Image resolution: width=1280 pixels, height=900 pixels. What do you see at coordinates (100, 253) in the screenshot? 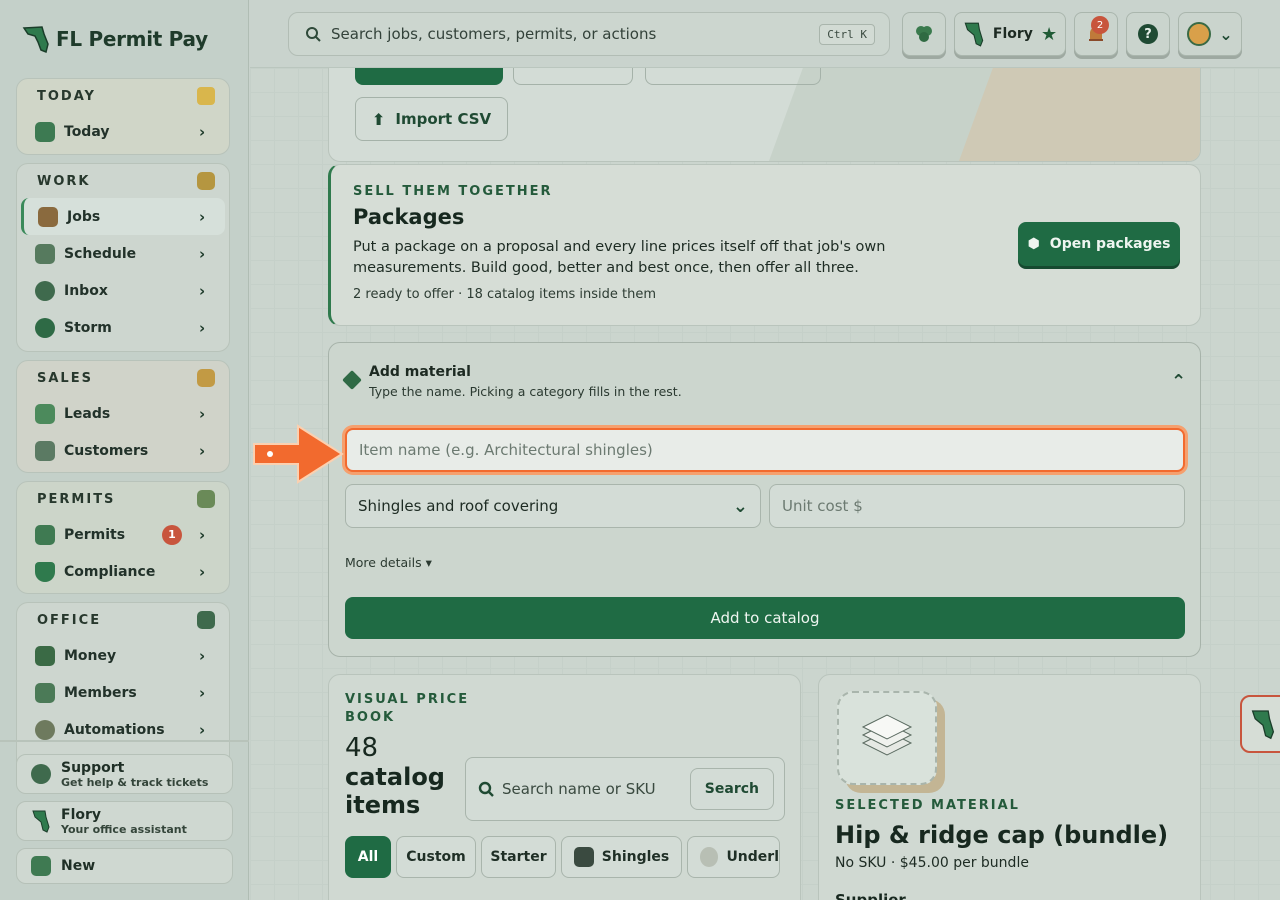
I see `sidebar-item-label: Schedule` at bounding box center [100, 253].